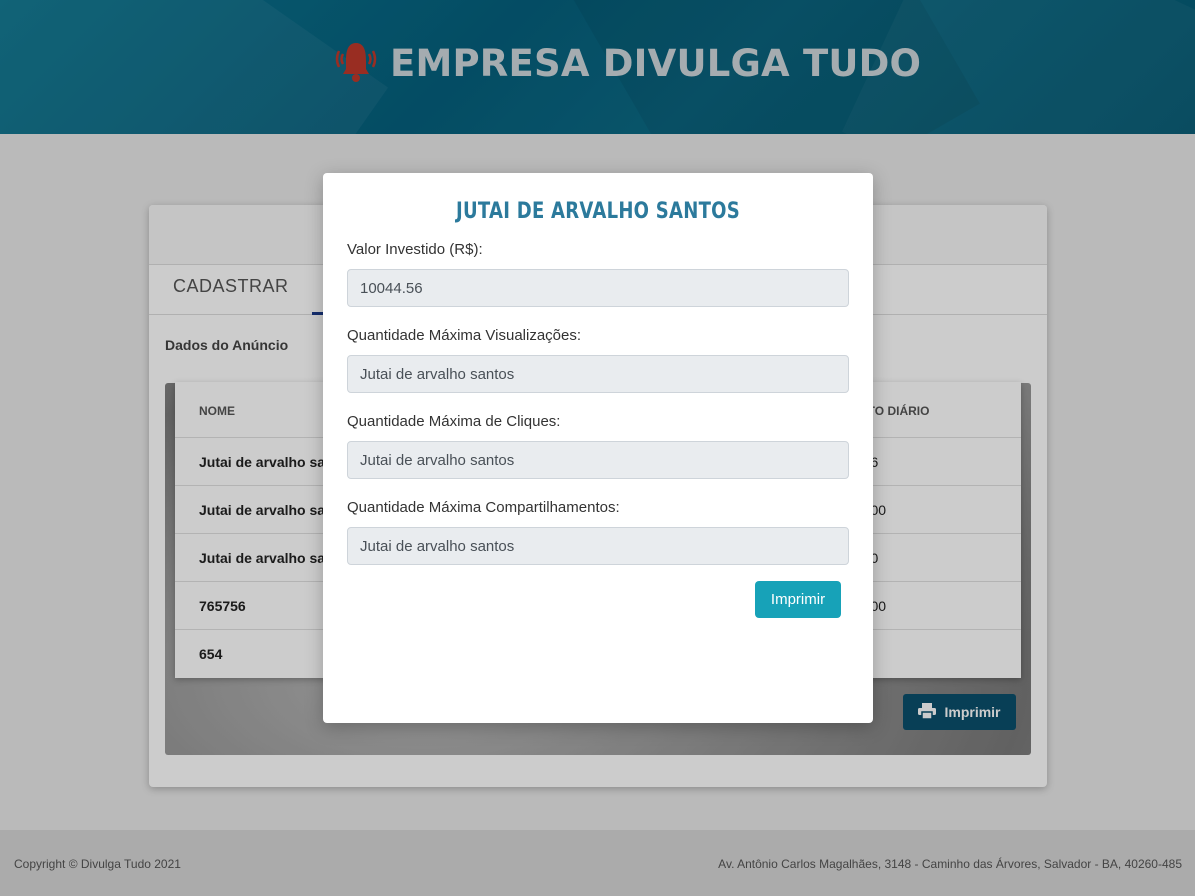 The width and height of the screenshot is (1195, 896). I want to click on valor-investido-field, so click(598, 288).